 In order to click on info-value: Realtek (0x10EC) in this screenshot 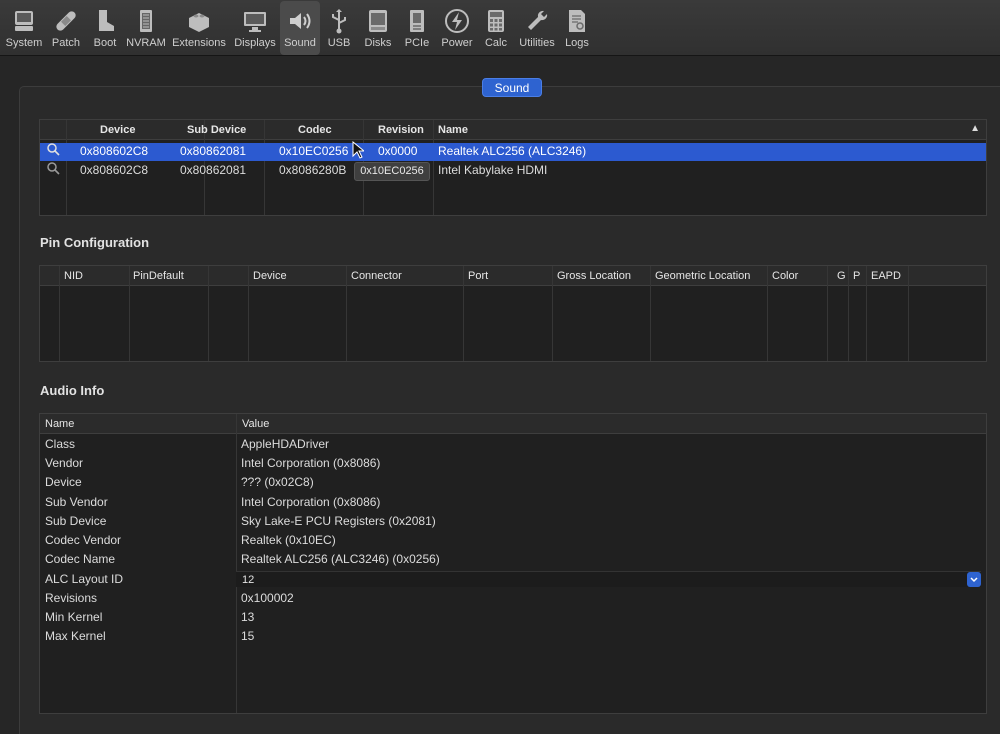, I will do `click(288, 540)`.